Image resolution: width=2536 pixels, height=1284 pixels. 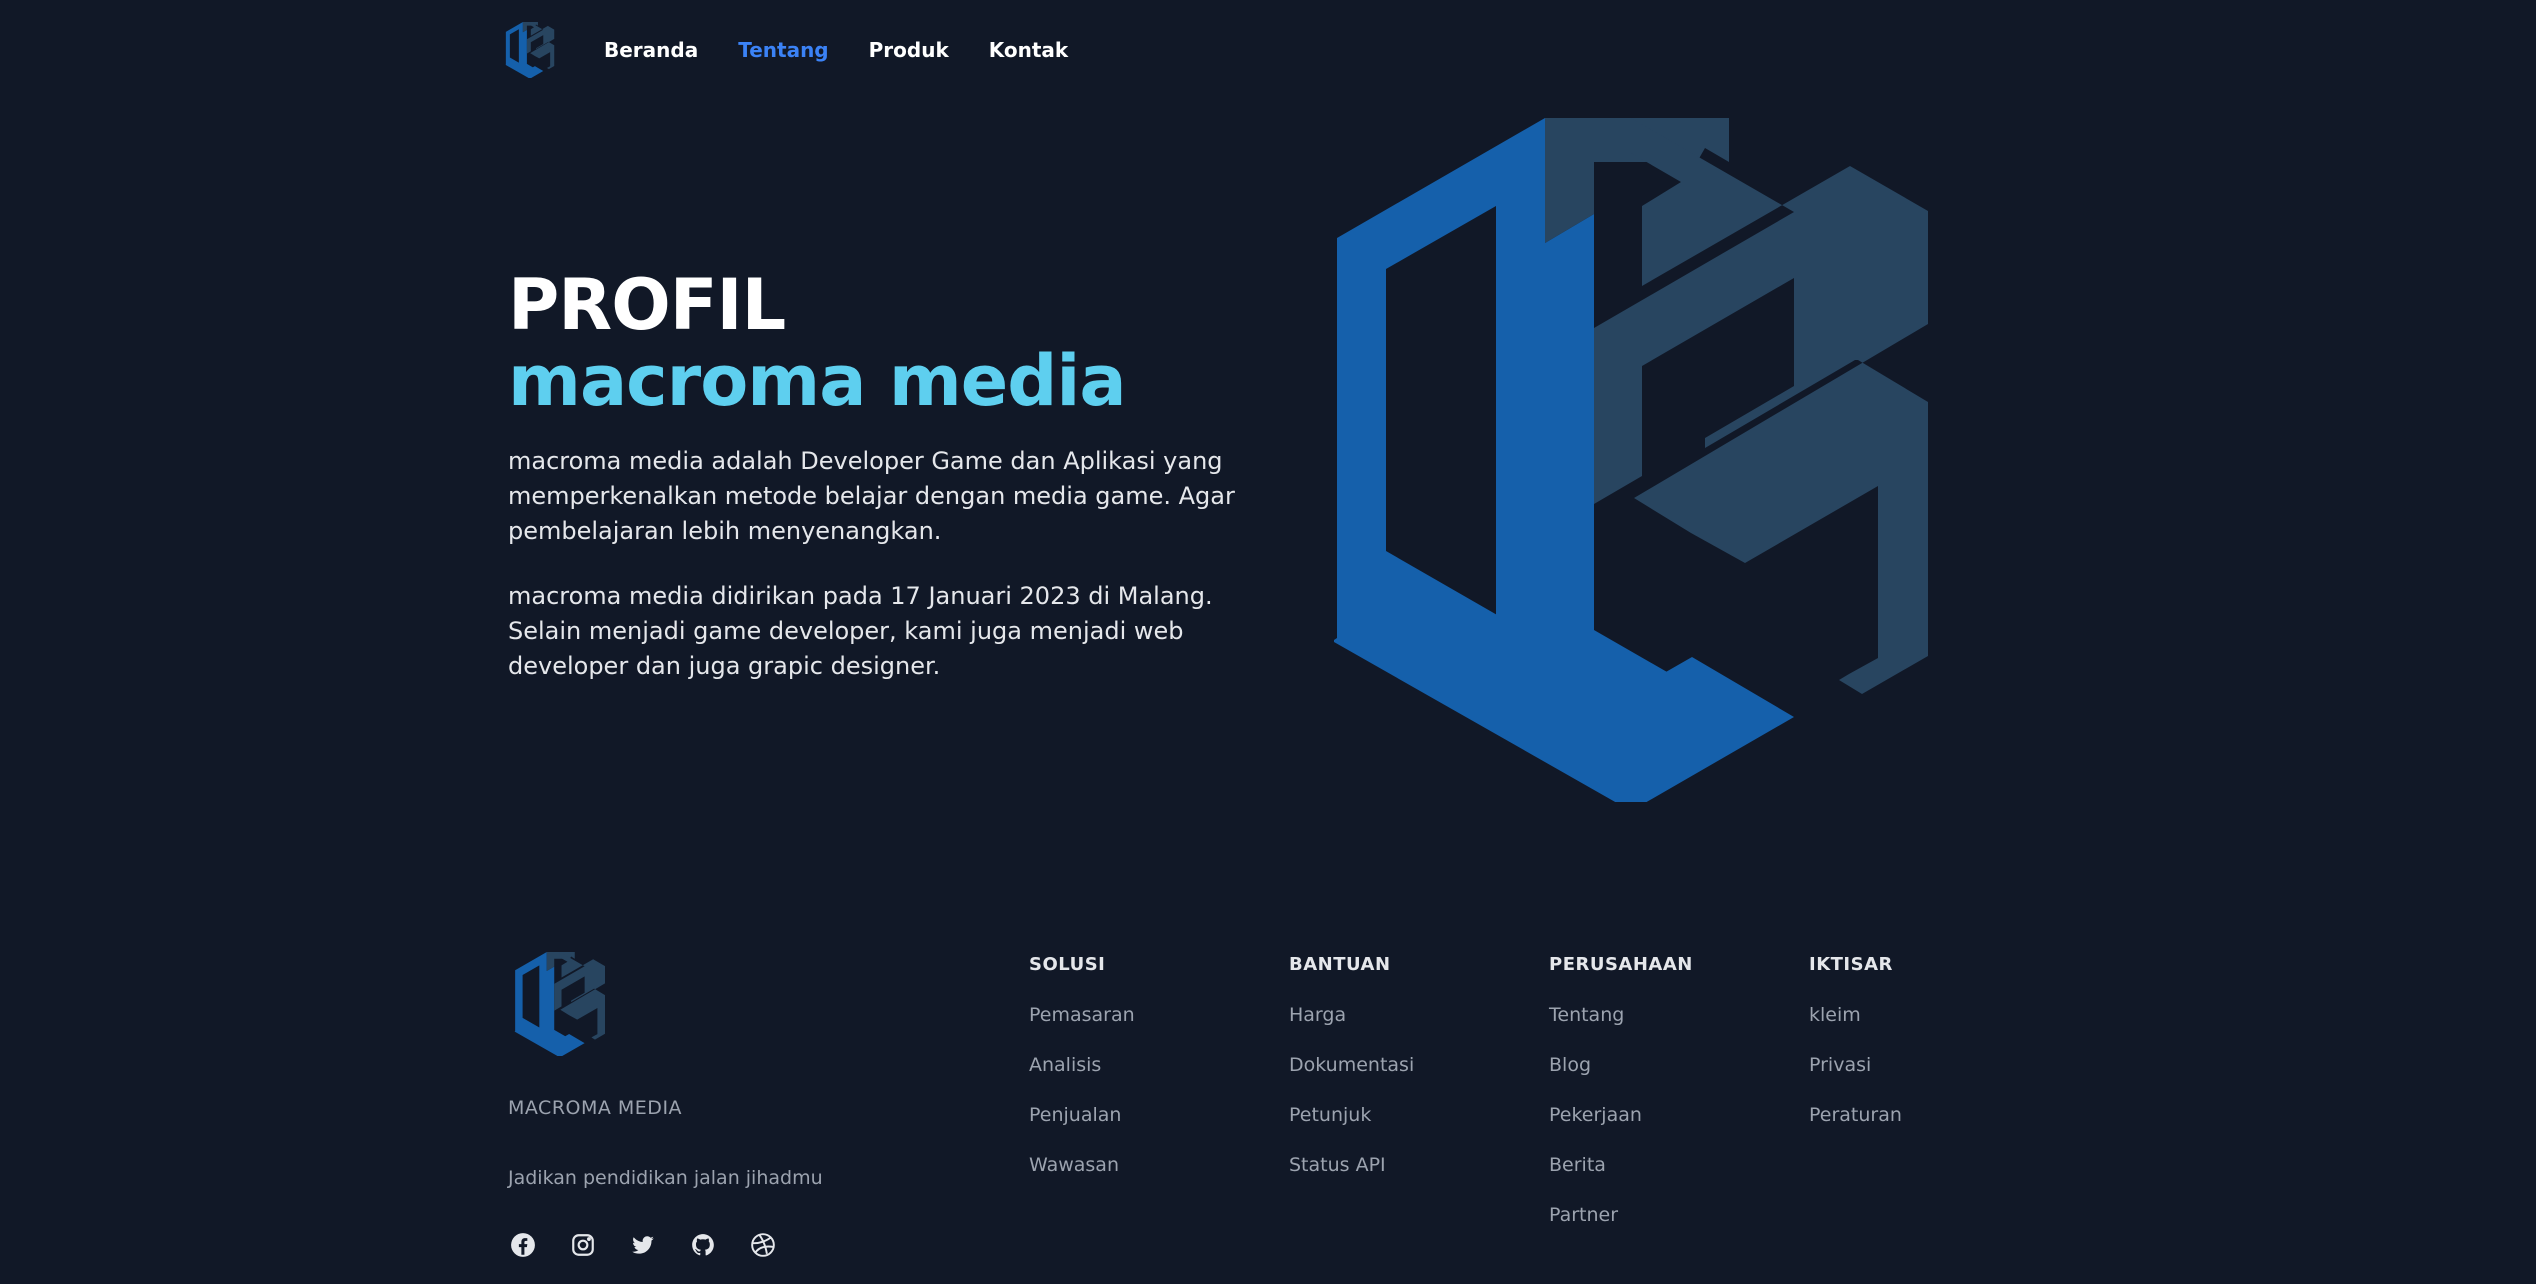 What do you see at coordinates (1351, 1029) in the screenshot?
I see `footer-link-harga: Harga` at bounding box center [1351, 1029].